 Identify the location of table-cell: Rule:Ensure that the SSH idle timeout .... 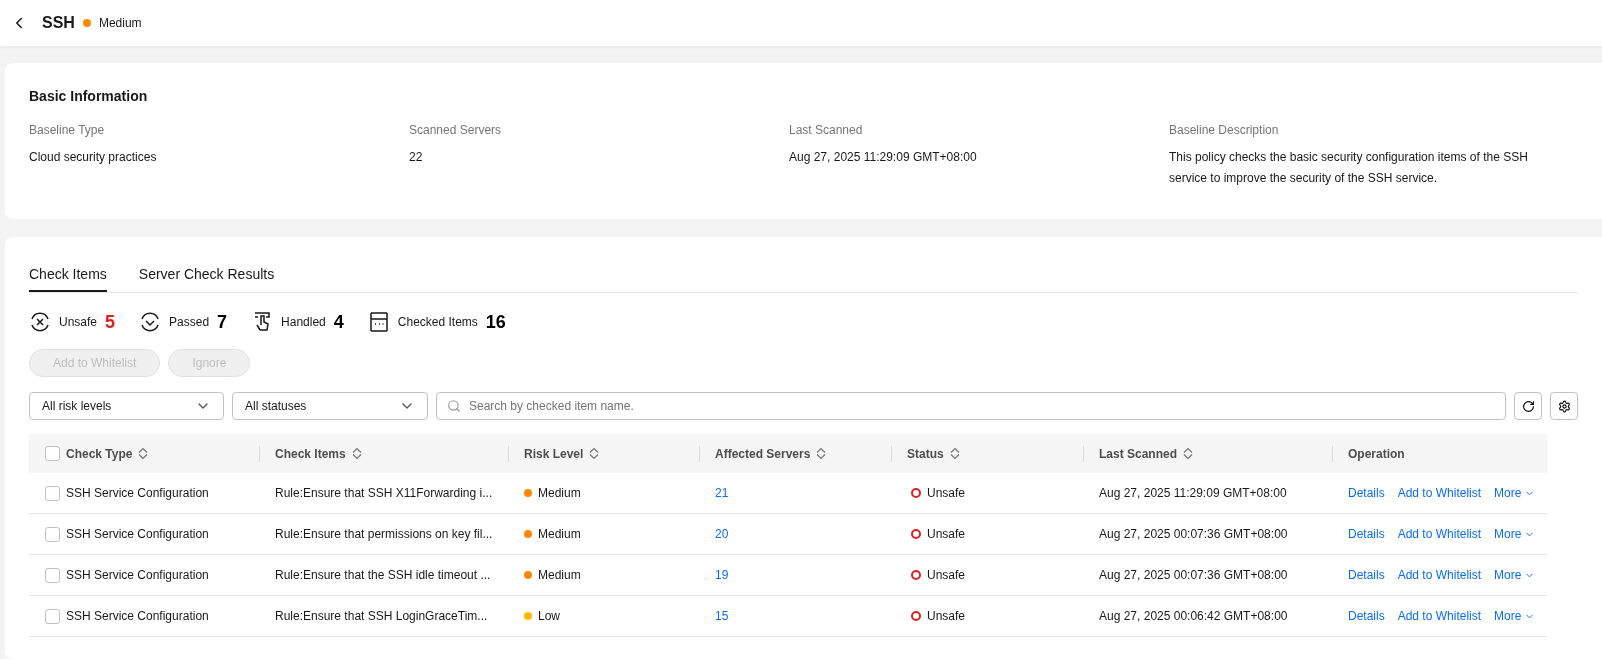
(383, 575).